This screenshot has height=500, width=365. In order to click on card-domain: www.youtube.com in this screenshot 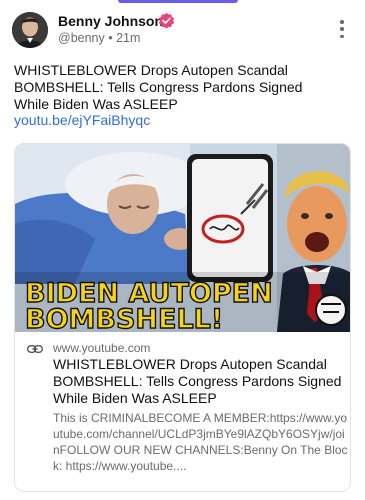, I will do `click(102, 348)`.